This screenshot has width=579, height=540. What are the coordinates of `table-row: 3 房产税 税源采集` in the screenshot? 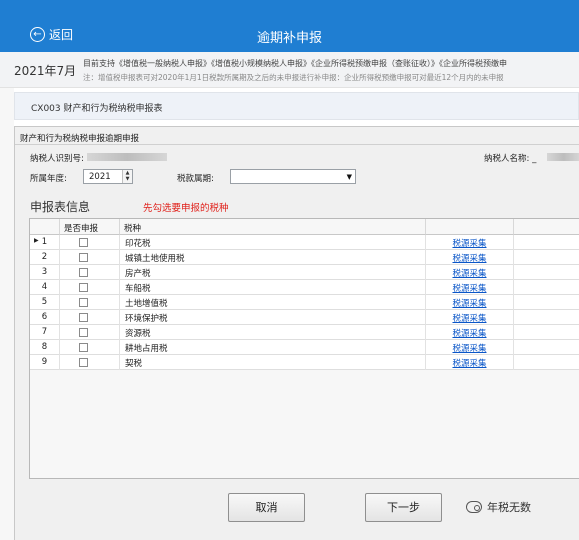 It's located at (304, 272).